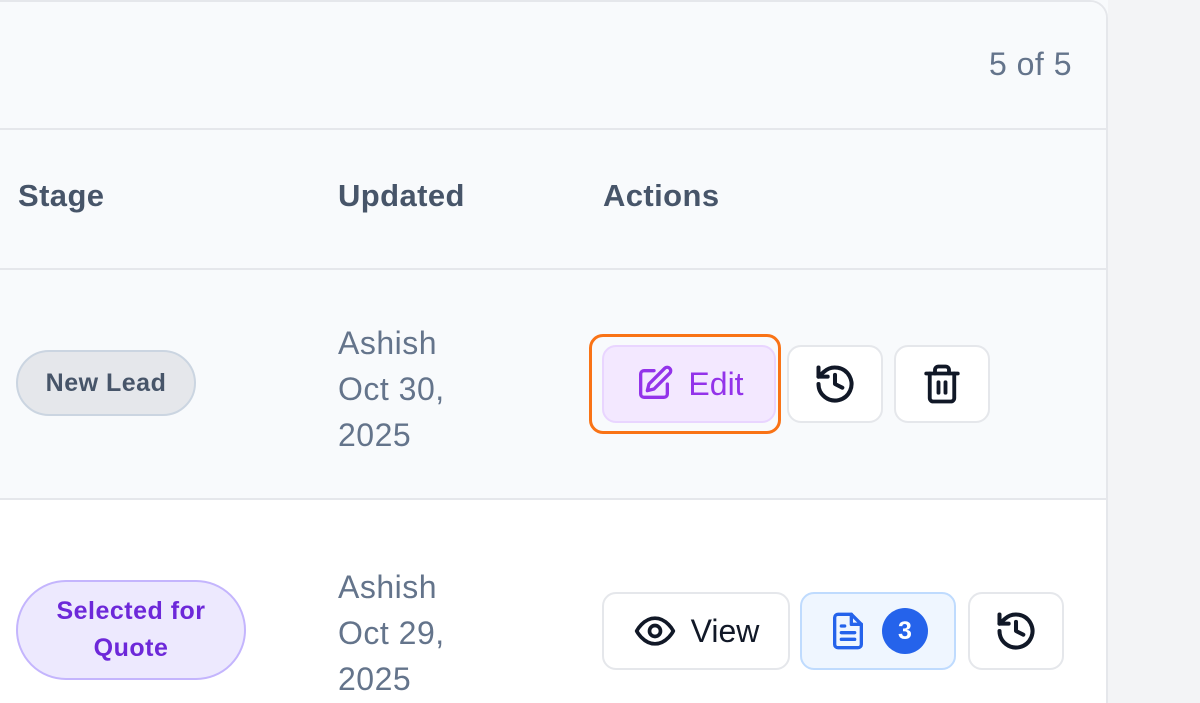 This screenshot has height=703, width=1200. I want to click on stage-badge: Selected for Quote, so click(131, 630).